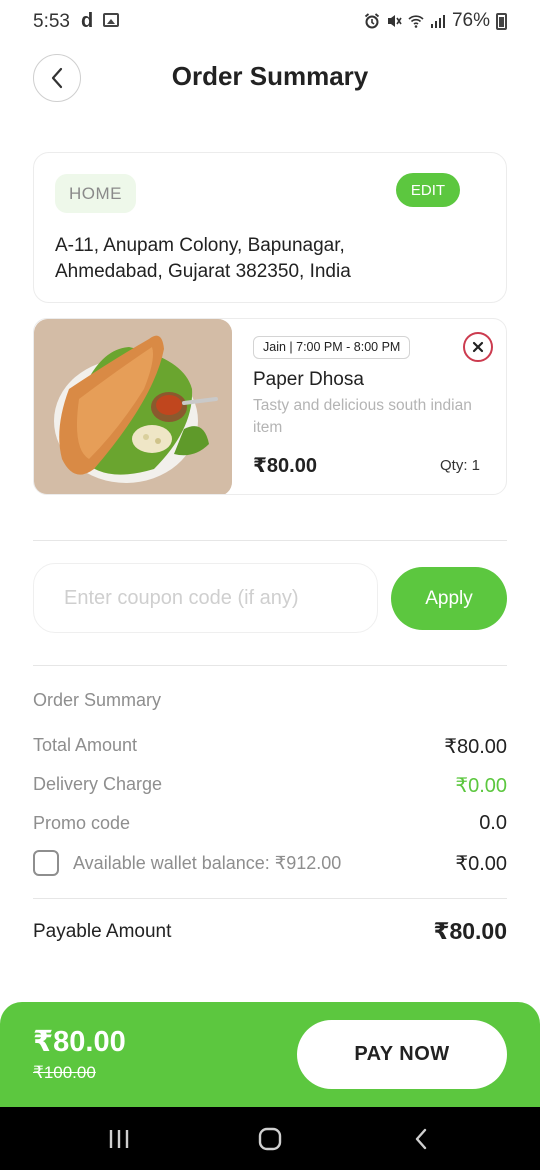  I want to click on status-icons: 76%, so click(435, 21).